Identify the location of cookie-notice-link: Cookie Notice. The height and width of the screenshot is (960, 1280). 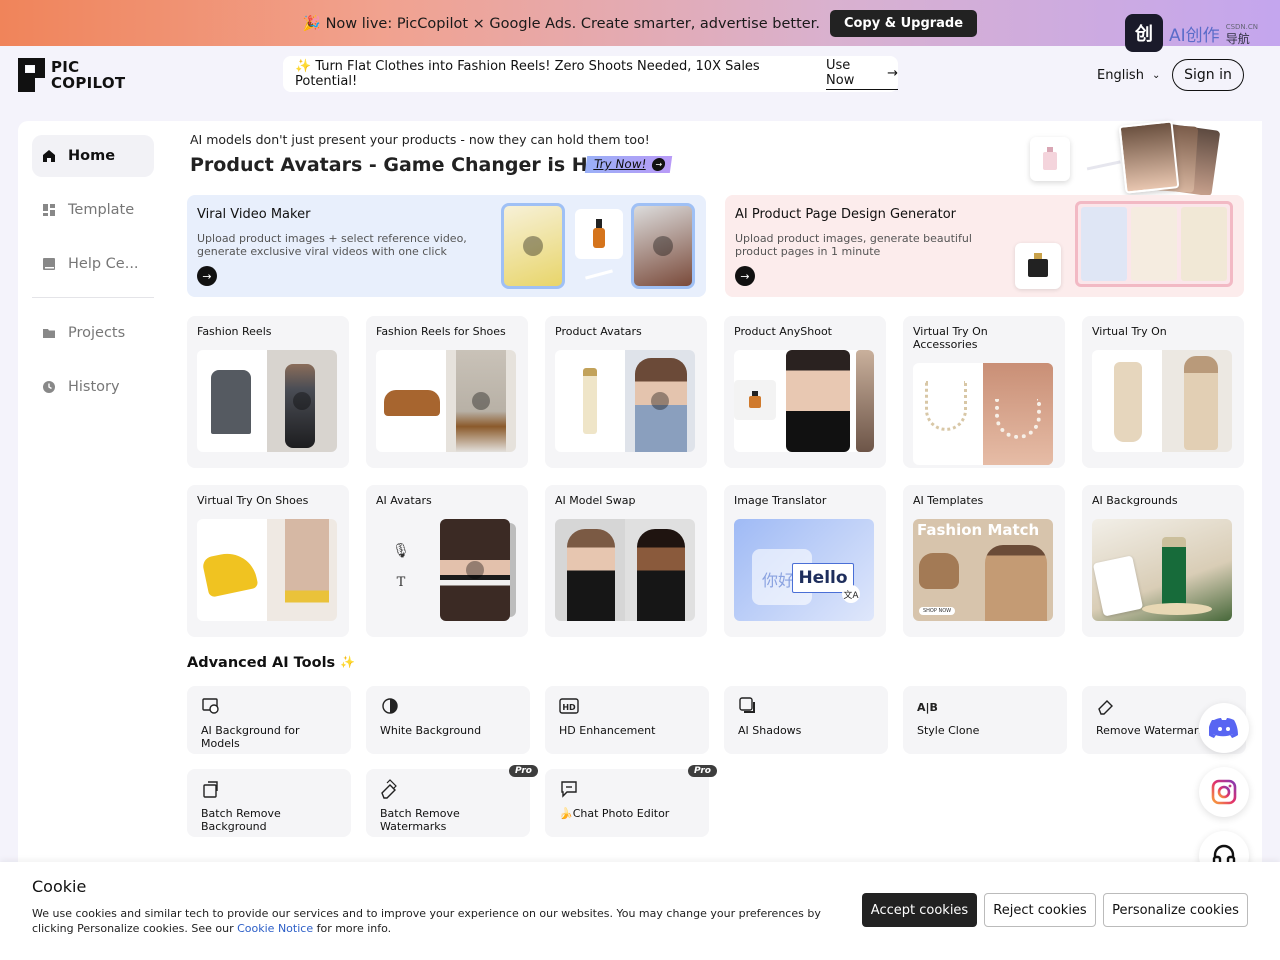
(275, 928).